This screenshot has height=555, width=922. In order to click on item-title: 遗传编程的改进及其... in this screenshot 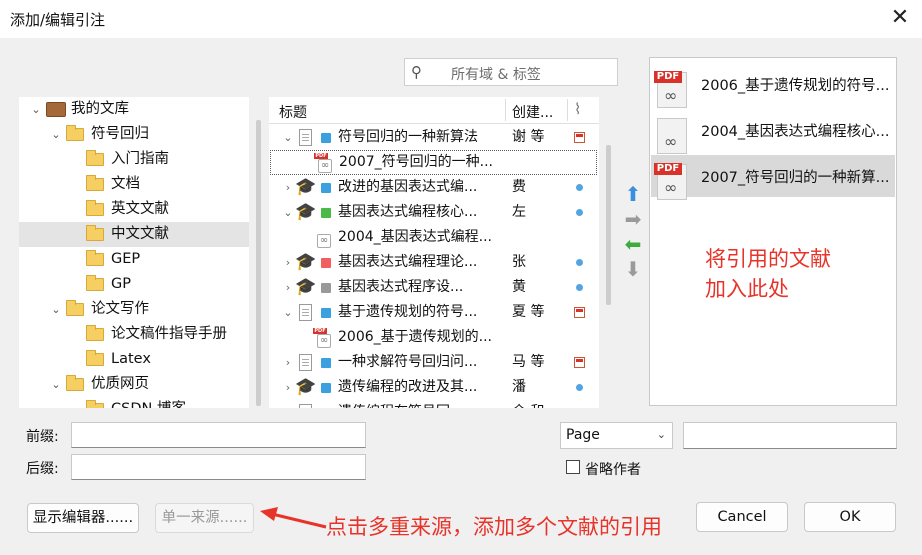, I will do `click(408, 387)`.